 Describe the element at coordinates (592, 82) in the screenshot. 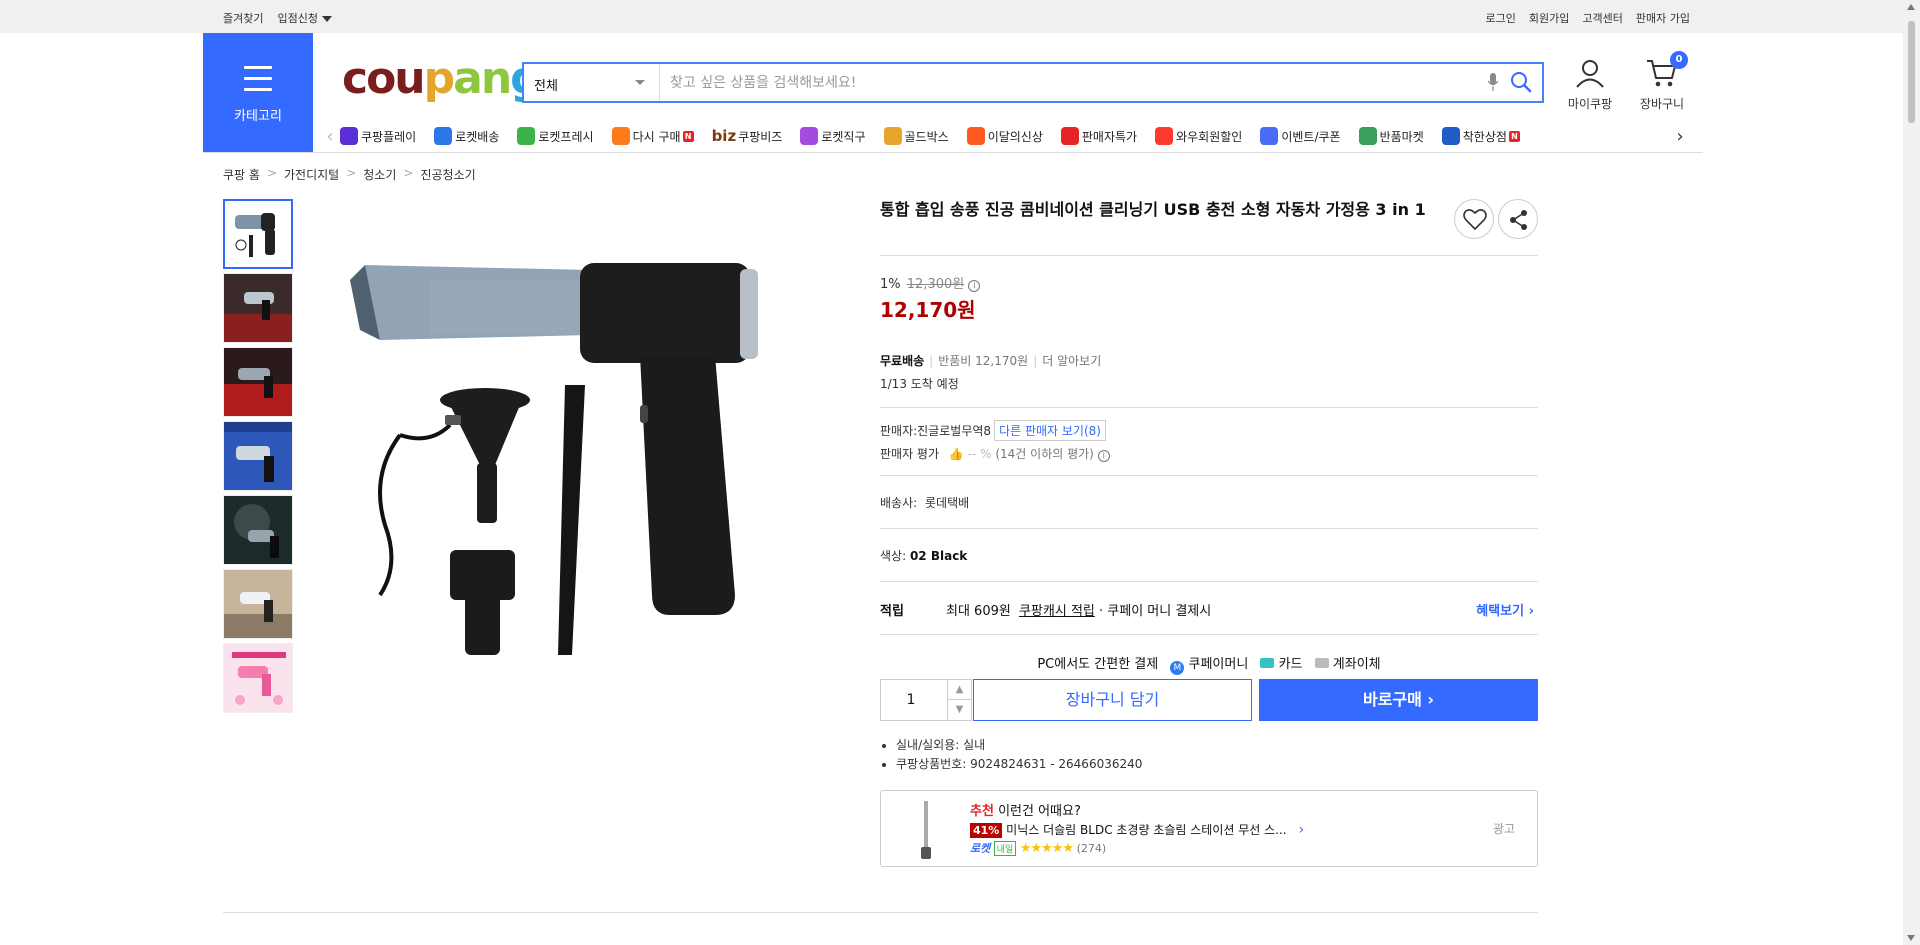

I see `search-category-select: 전체` at that location.